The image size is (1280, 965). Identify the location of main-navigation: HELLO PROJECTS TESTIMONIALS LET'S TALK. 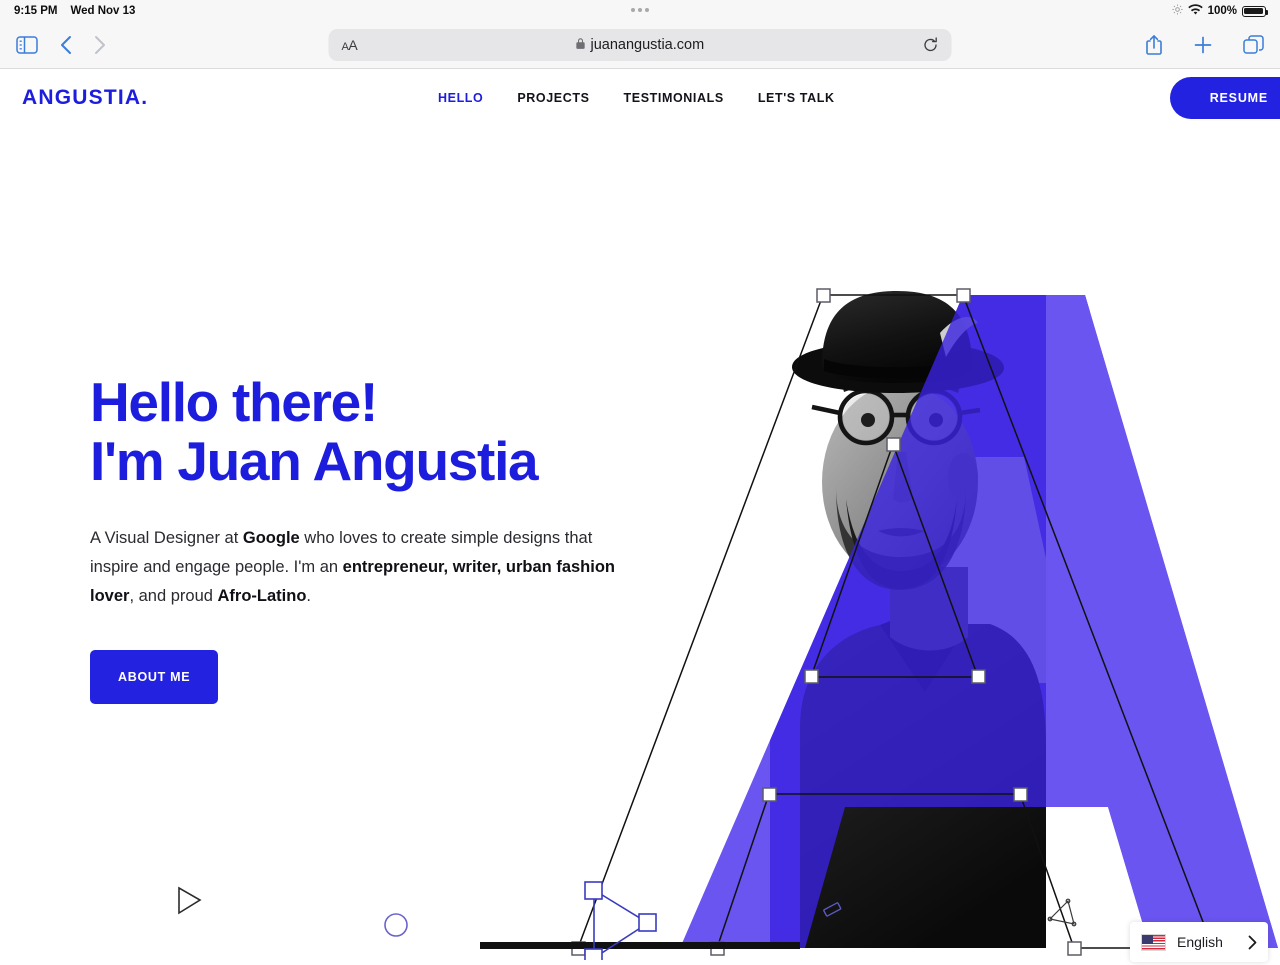
(653, 98).